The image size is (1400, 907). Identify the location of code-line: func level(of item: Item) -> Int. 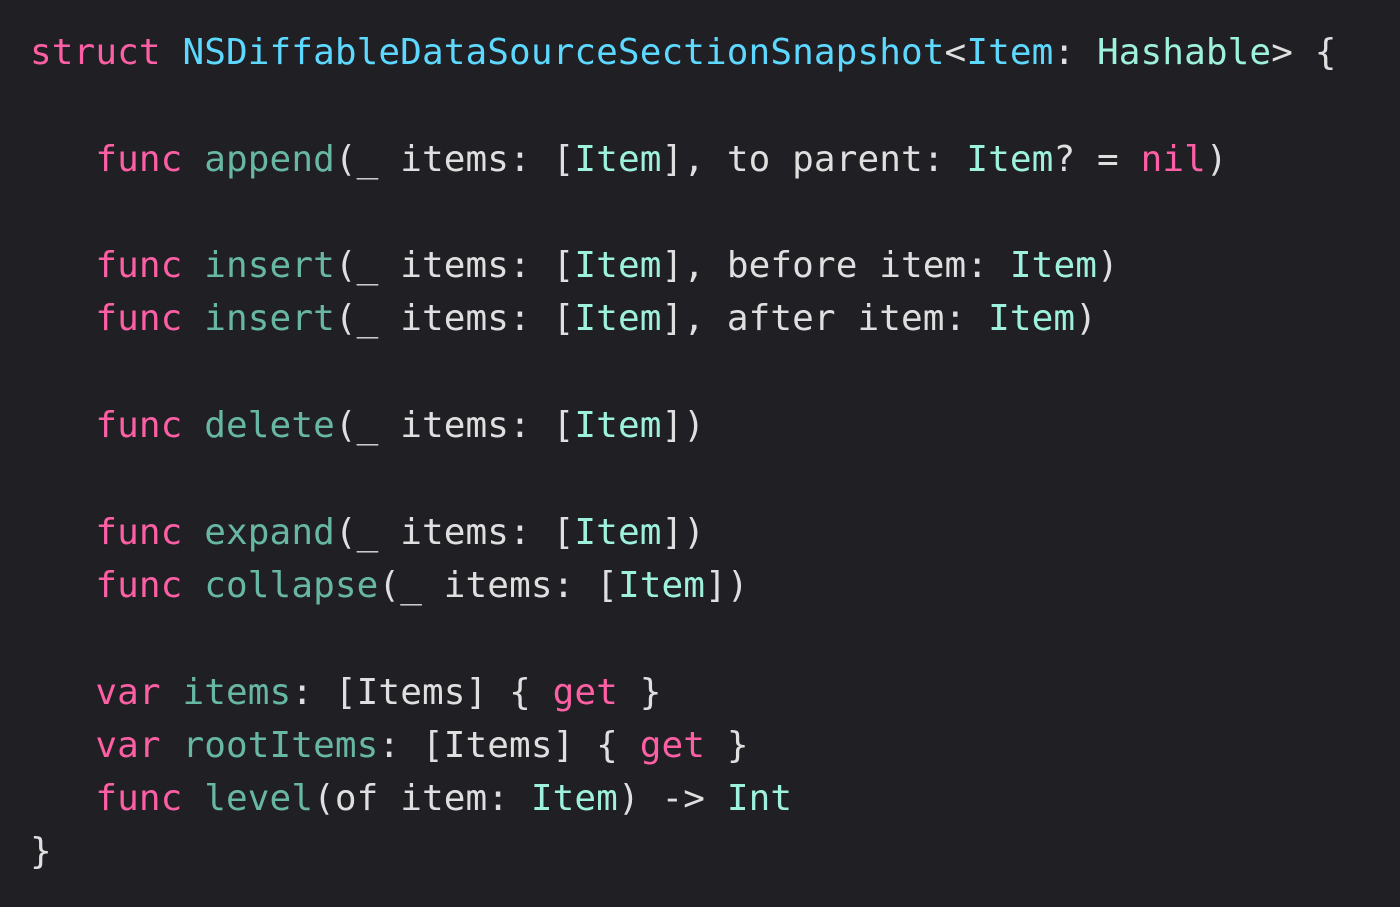
(715, 798).